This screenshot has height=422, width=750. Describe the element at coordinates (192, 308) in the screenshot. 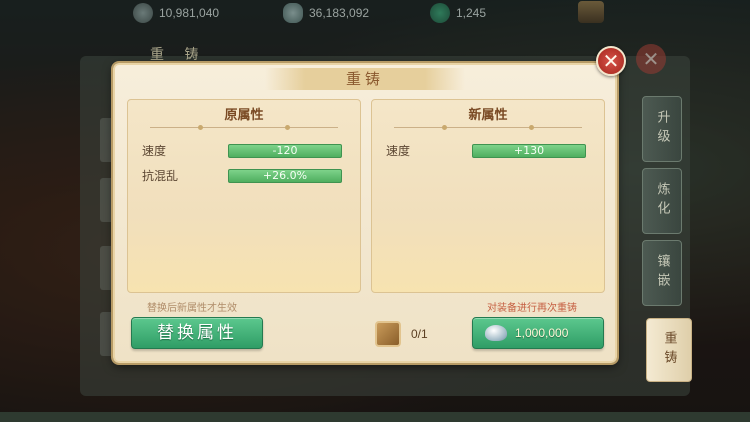

I see `replace-hint: 替换后新属性才生效` at that location.